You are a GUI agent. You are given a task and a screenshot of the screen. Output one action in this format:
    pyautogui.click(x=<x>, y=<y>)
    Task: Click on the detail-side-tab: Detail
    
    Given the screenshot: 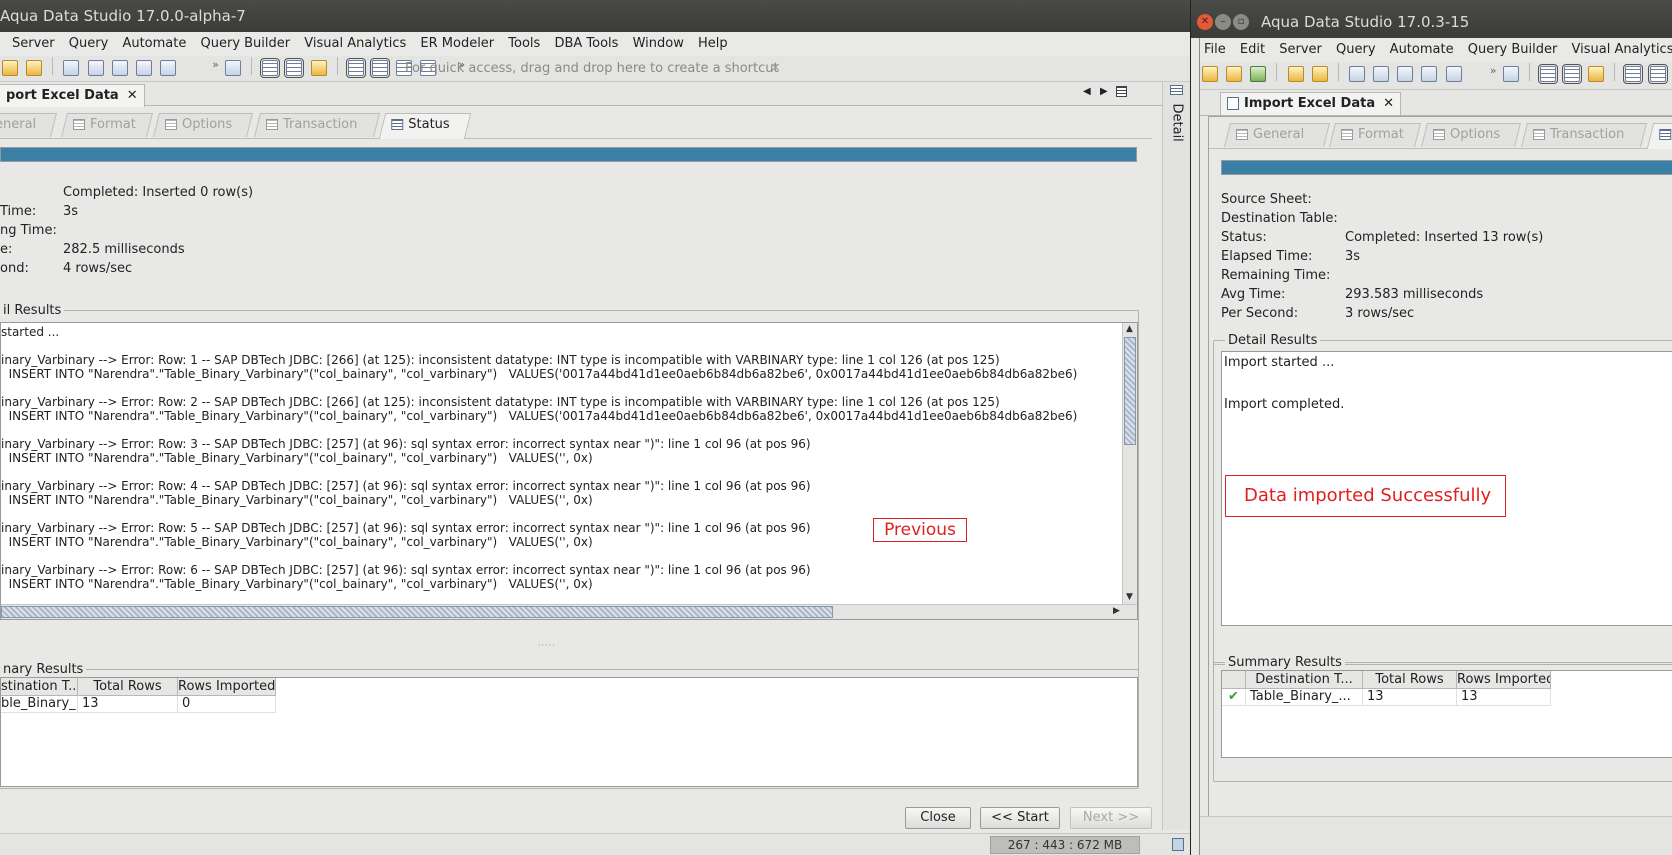 What is the action you would take?
    pyautogui.click(x=1177, y=124)
    